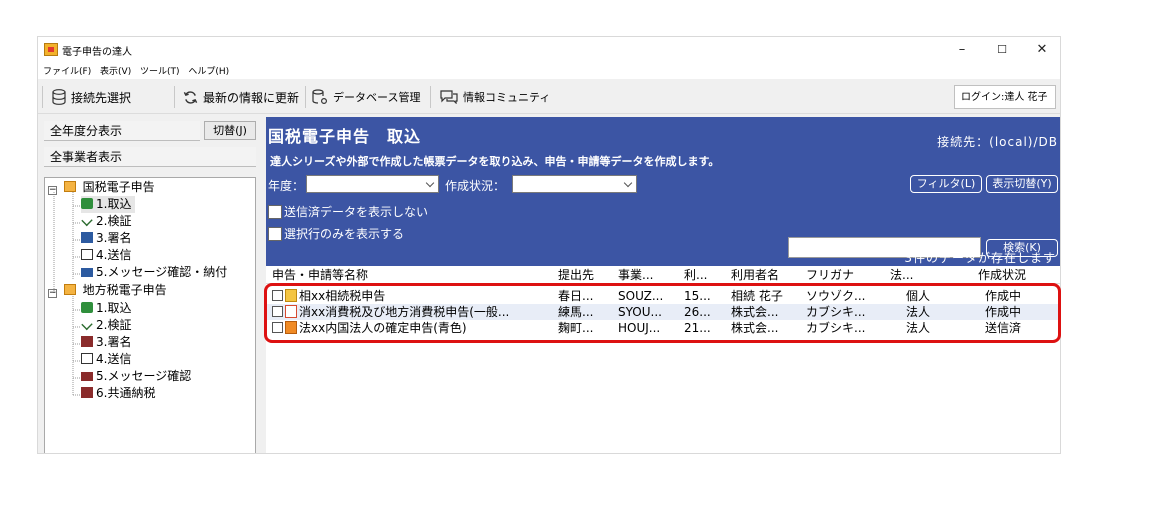  What do you see at coordinates (413, 274) in the screenshot?
I see `column-header-name: 申告・申請等名称` at bounding box center [413, 274].